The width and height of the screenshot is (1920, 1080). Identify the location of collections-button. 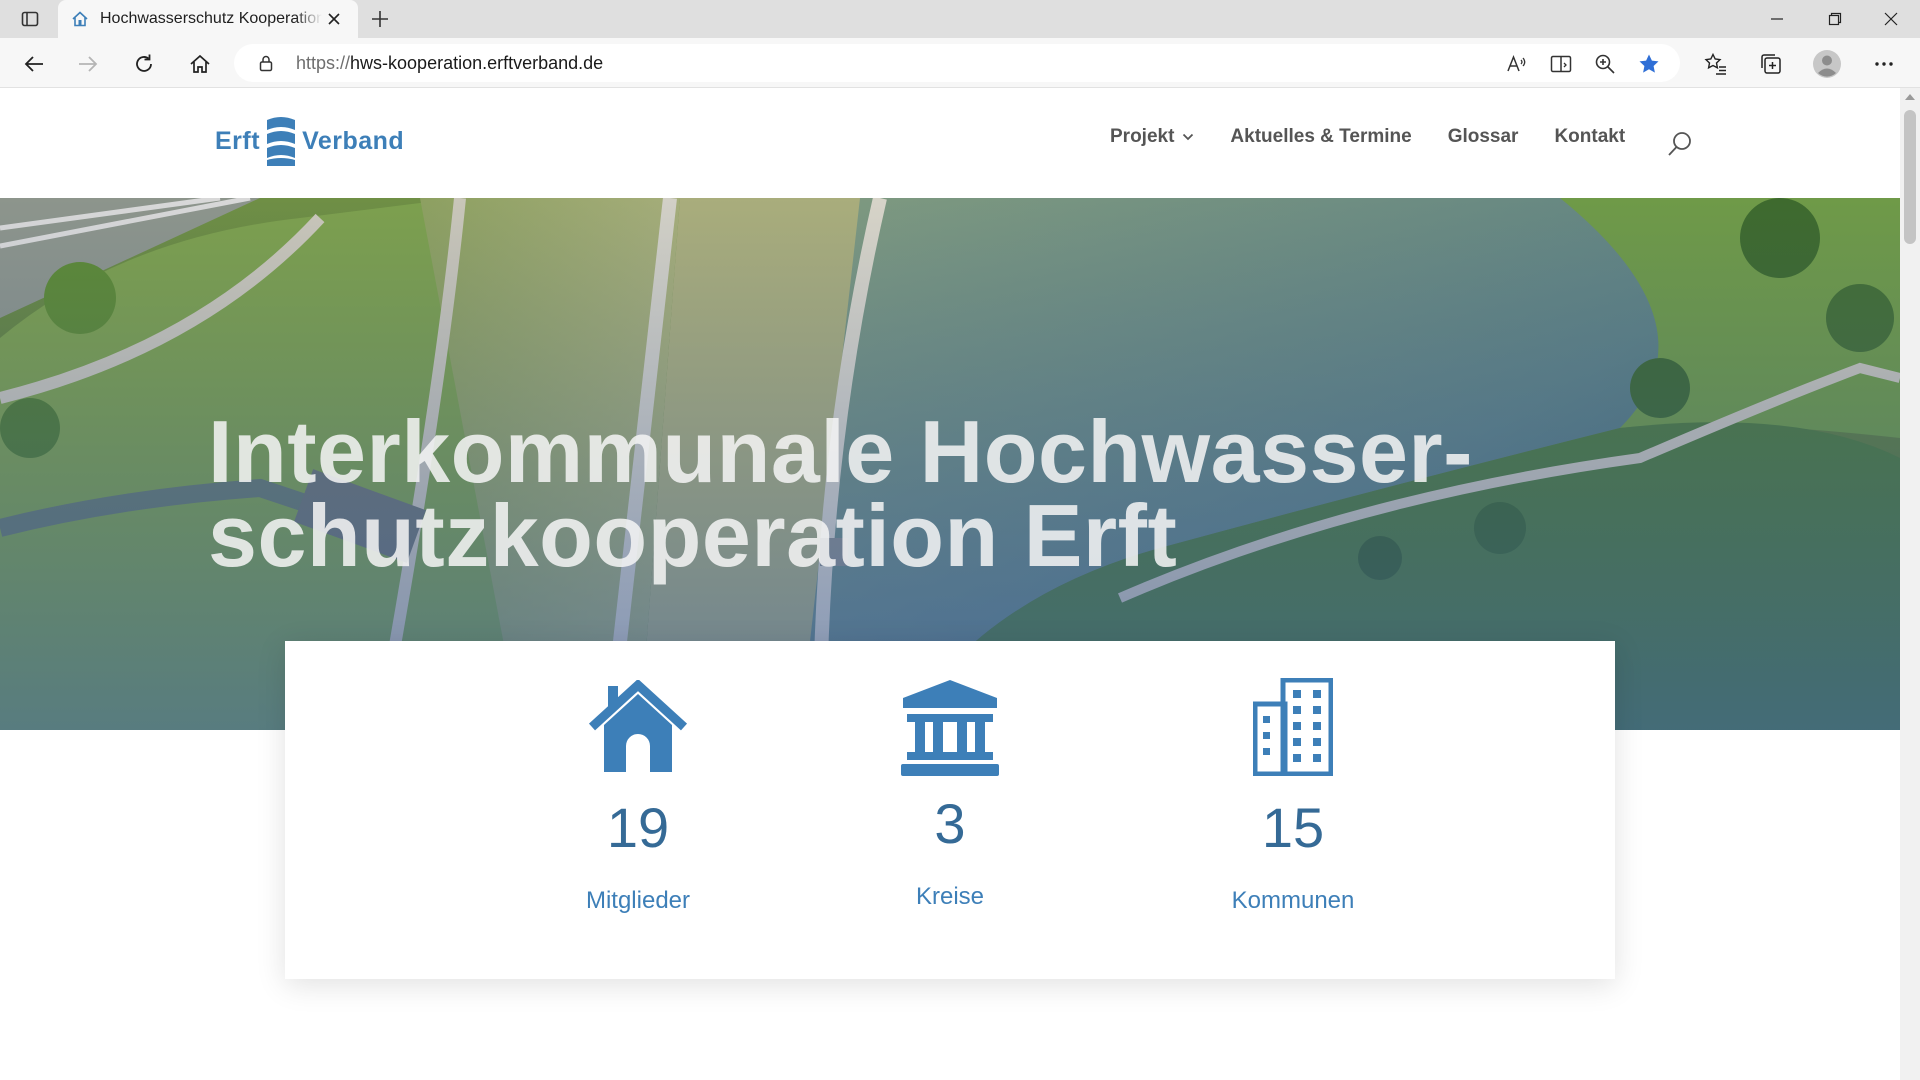
(1771, 64).